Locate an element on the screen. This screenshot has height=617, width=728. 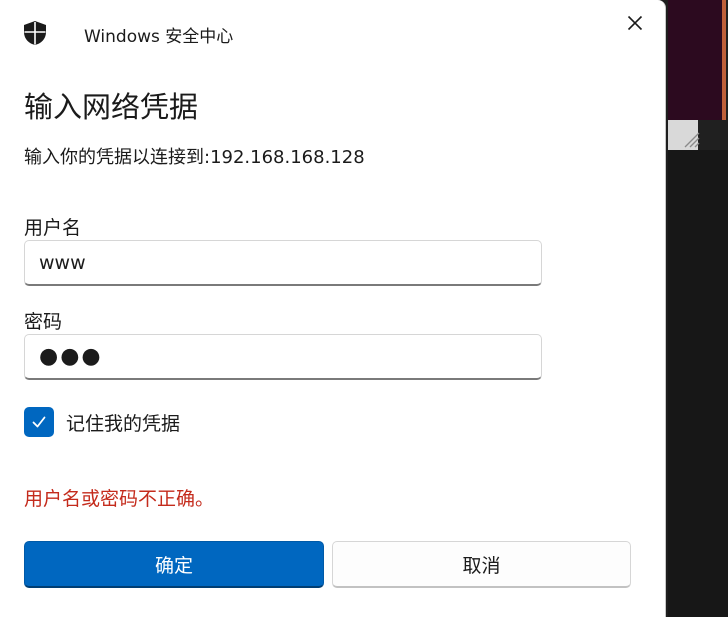
remember-checkbox is located at coordinates (39, 422).